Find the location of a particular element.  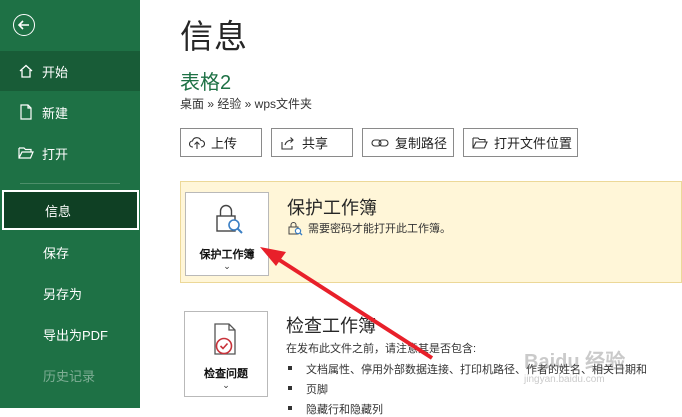

baidu-watermark: Baidu 经验 jingyan.baidu.com is located at coordinates (603, 370).